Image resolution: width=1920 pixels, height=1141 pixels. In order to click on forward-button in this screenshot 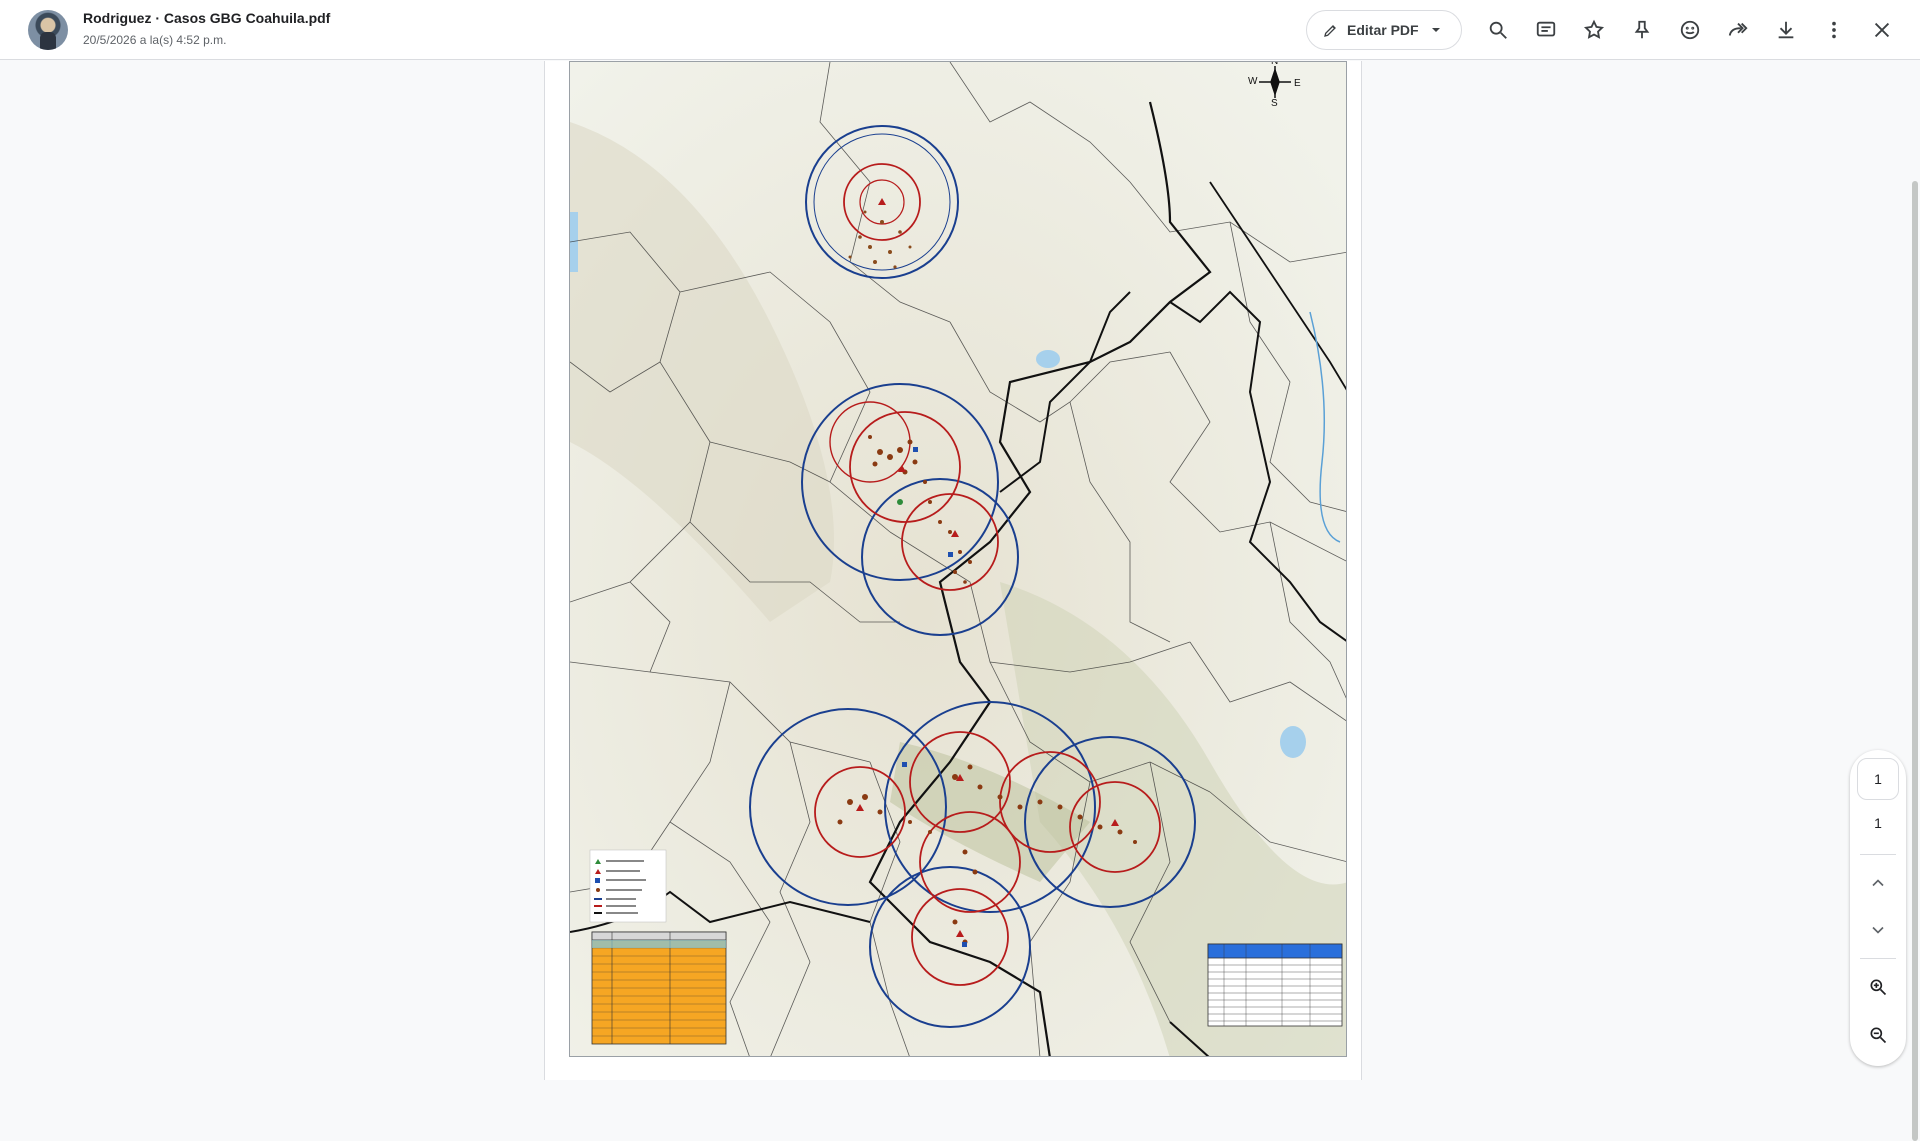, I will do `click(1738, 30)`.